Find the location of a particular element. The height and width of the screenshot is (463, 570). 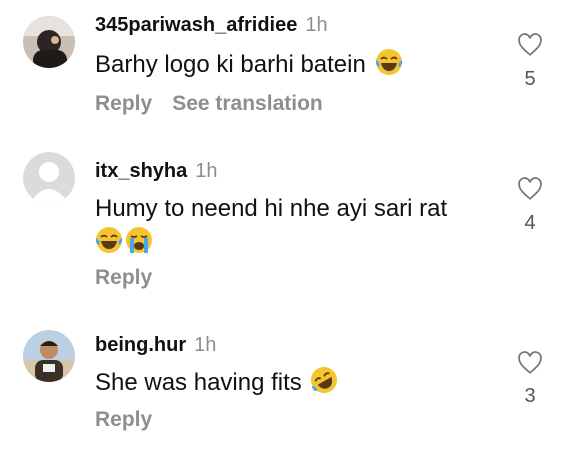

comment-text: She was having fits is located at coordinates (216, 383).